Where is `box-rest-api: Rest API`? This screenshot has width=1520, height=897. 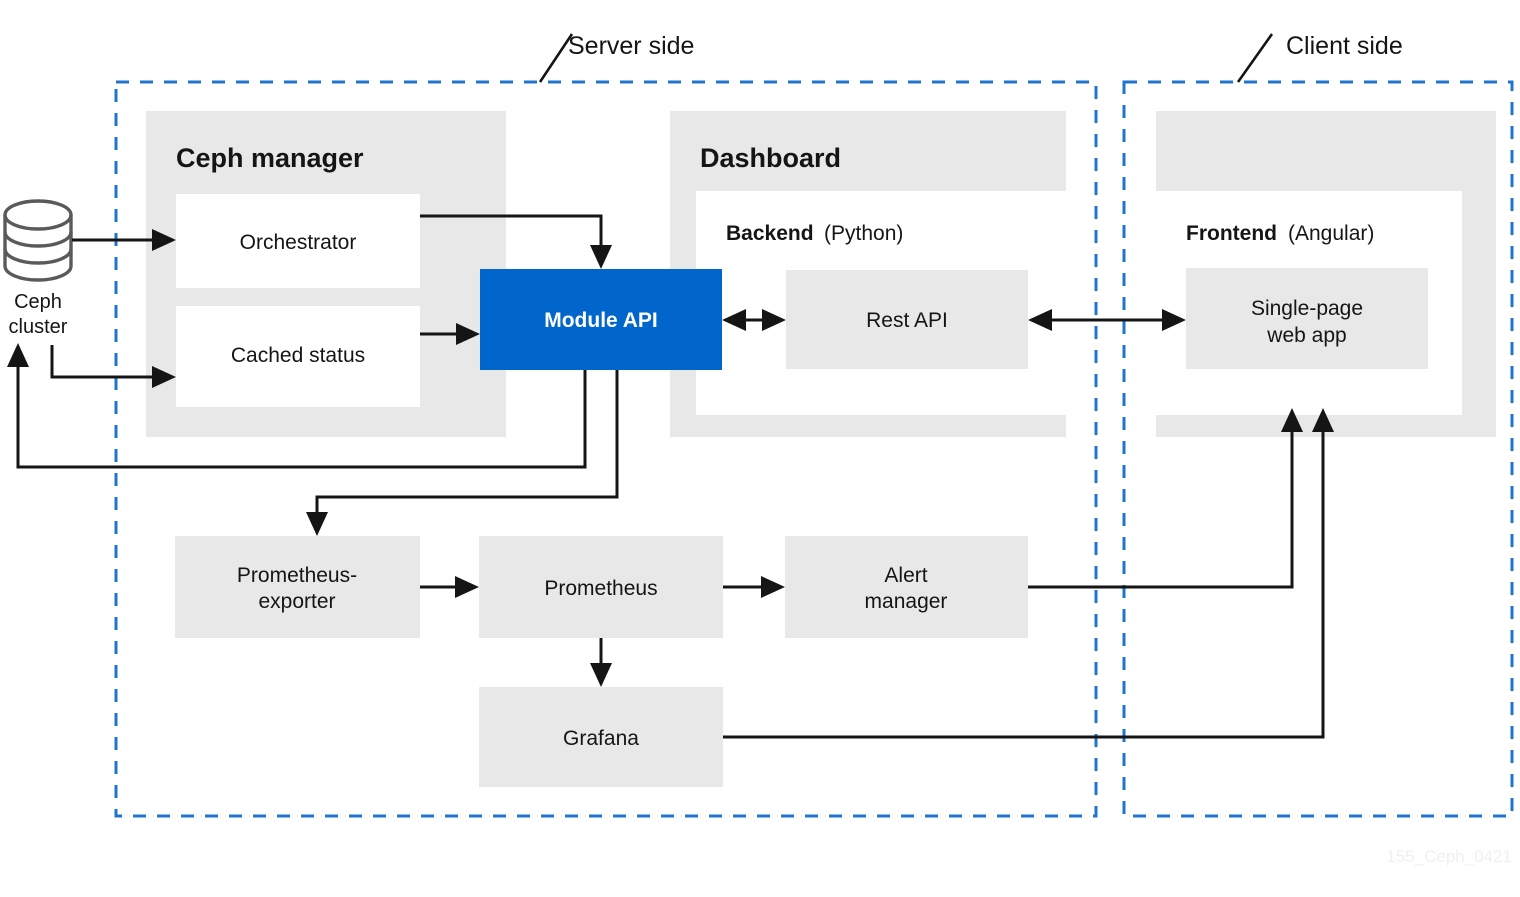
box-rest-api: Rest API is located at coordinates (907, 319).